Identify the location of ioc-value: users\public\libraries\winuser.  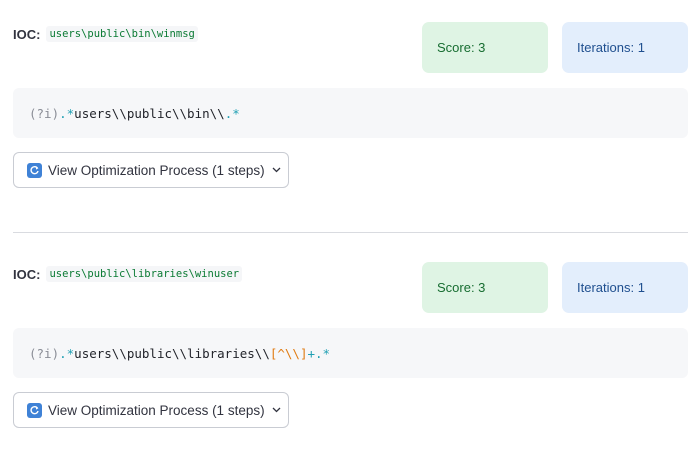
(144, 274).